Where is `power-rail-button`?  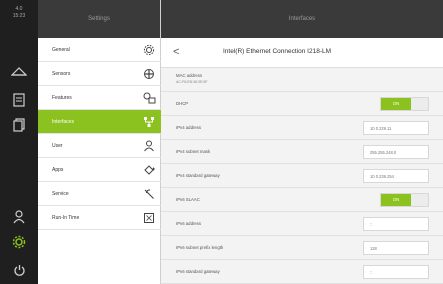
power-rail-button is located at coordinates (19, 270).